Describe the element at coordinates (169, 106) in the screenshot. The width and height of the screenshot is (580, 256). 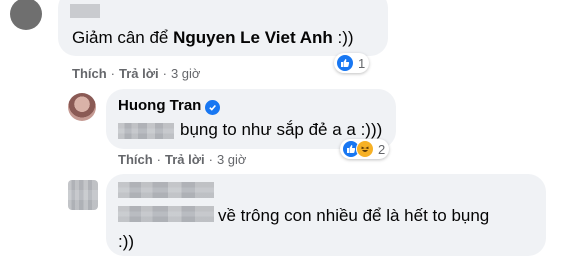
I see `comment-author: Huong Tran` at that location.